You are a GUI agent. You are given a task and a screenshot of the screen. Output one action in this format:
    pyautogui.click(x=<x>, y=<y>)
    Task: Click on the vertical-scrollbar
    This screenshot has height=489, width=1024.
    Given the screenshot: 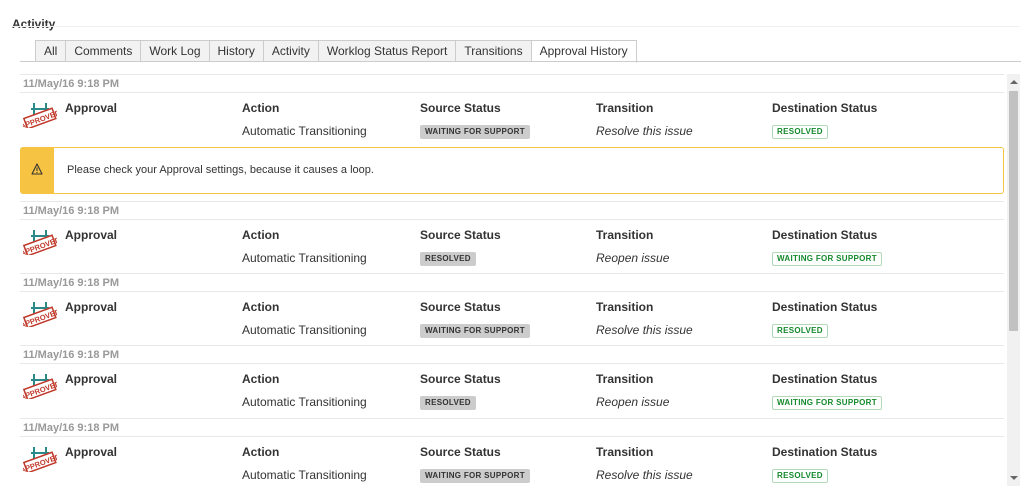 What is the action you would take?
    pyautogui.click(x=1013, y=280)
    